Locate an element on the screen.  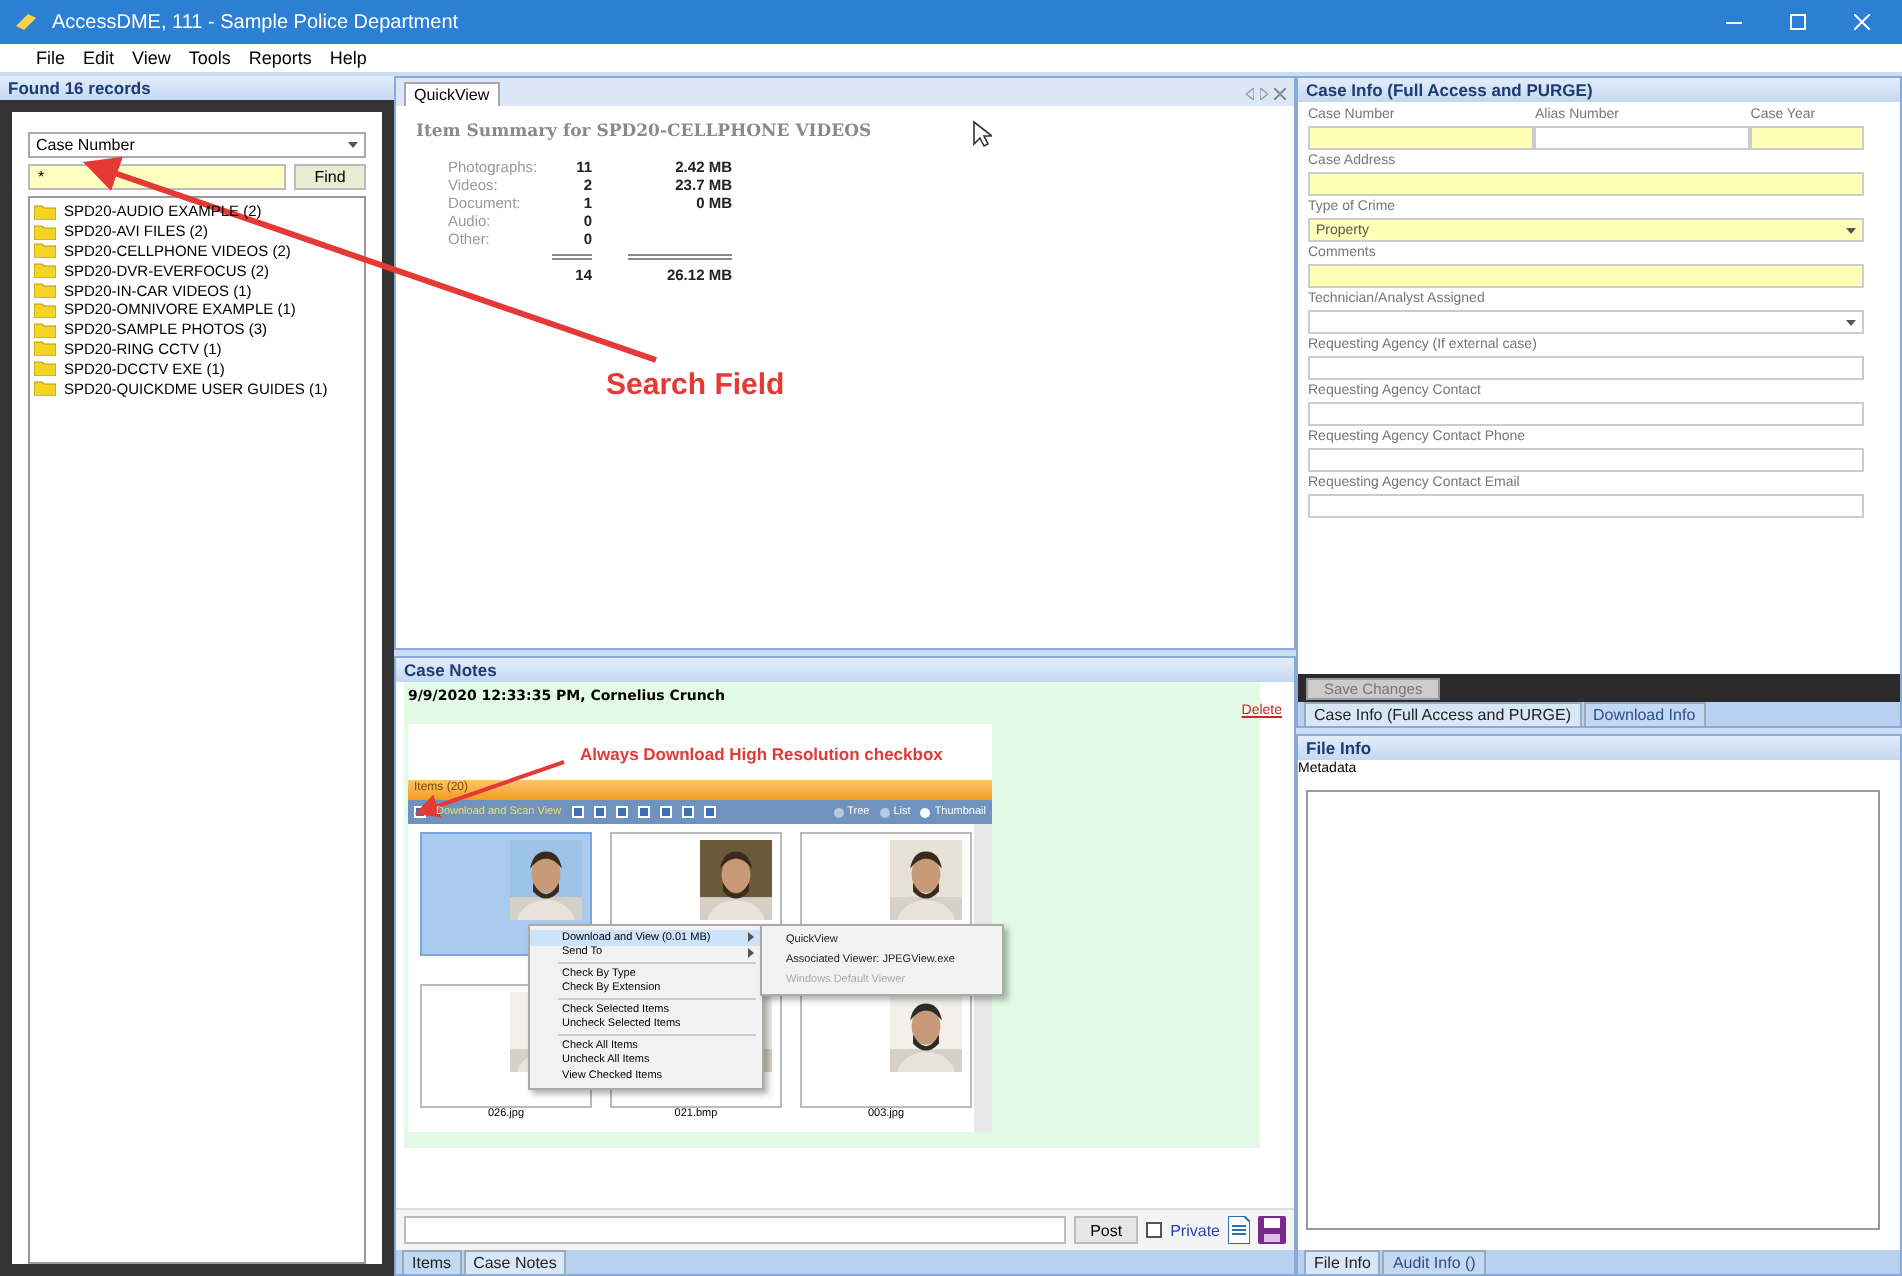
panel-header: Case Info (Full Access and PURGE) is located at coordinates (1599, 90).